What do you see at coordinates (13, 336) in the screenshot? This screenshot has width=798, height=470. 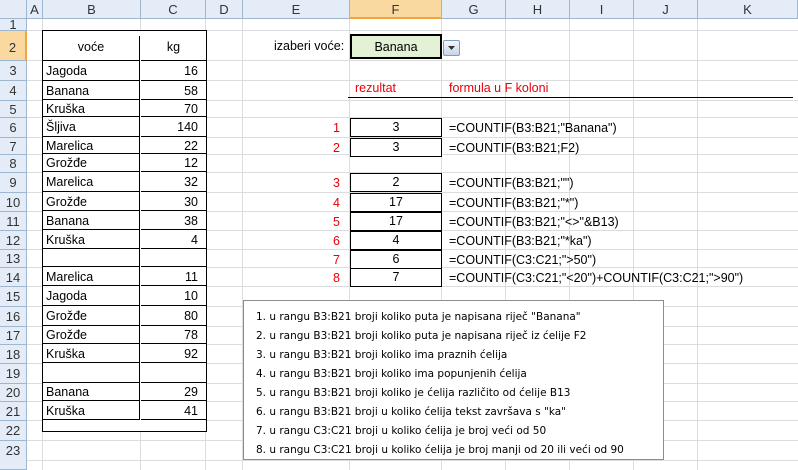 I see `row-header: 17` at bounding box center [13, 336].